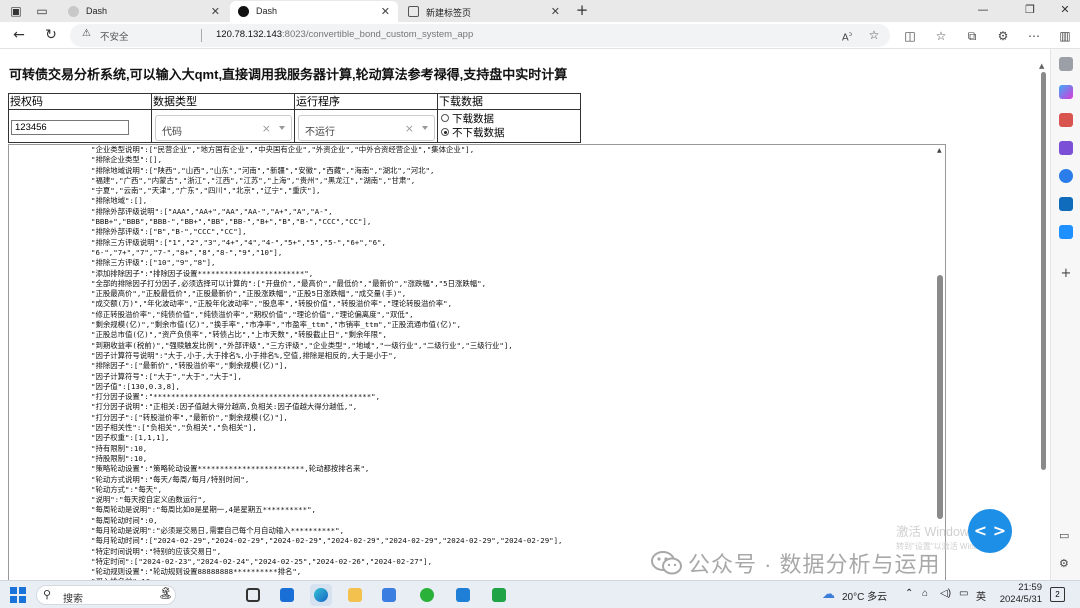 The image size is (1080, 608). What do you see at coordinates (51, 35) in the screenshot?
I see `reload-icon: ↻` at bounding box center [51, 35].